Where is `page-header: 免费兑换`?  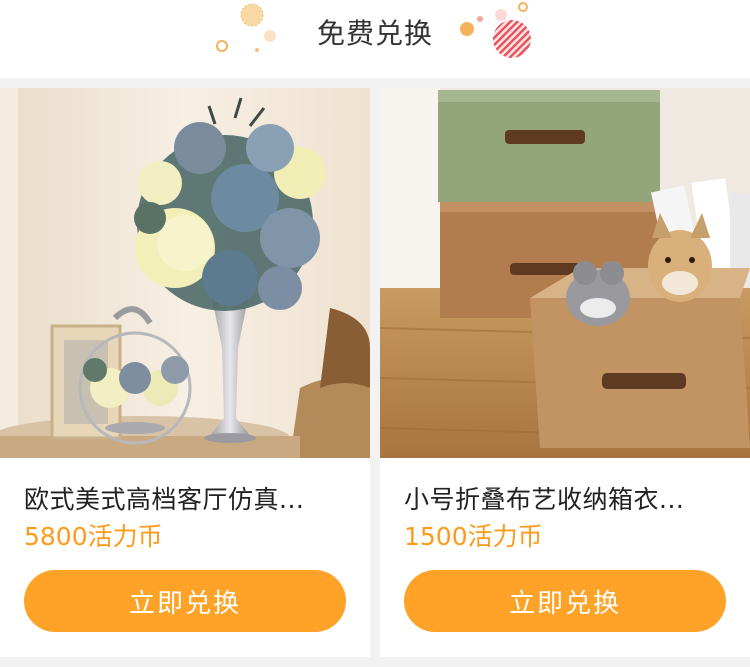 page-header: 免费兑换 is located at coordinates (375, 39).